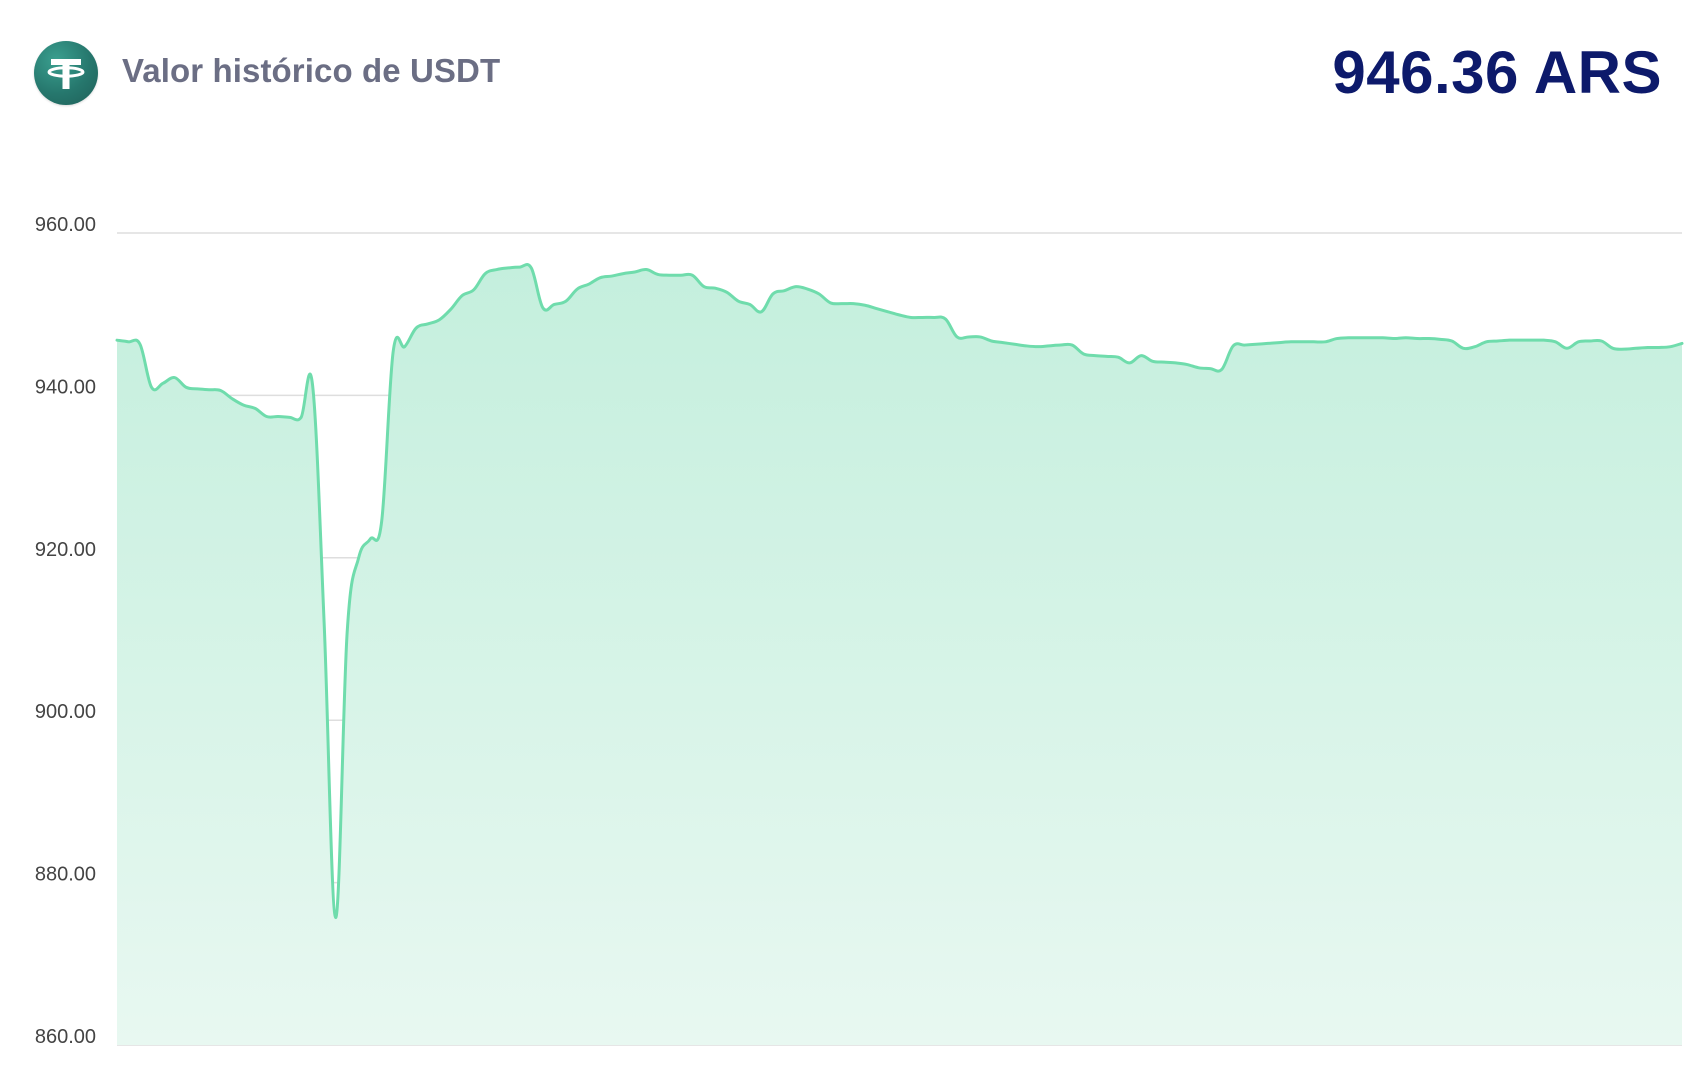 This screenshot has width=1696, height=1074. Describe the element at coordinates (65, 875) in the screenshot. I see `y-tick-label: 880.00` at that location.